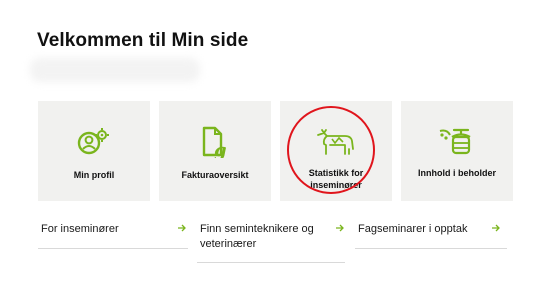 The height and width of the screenshot is (284, 550). Describe the element at coordinates (336, 179) in the screenshot. I see `card-label: Statistikk for inseminører` at that location.